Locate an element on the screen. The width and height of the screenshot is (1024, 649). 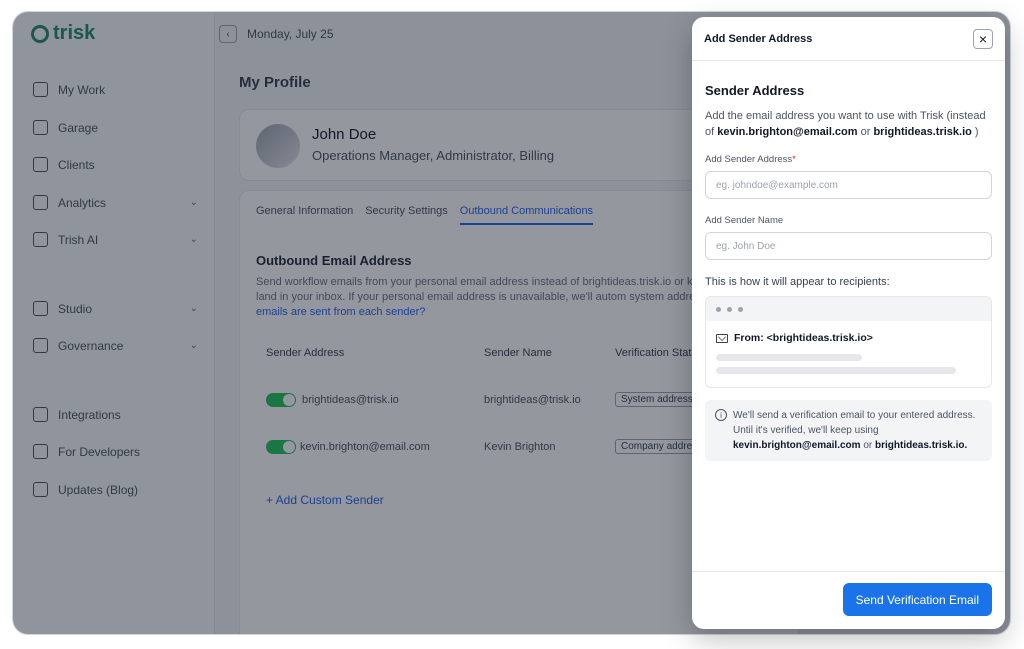
close-icon: × is located at coordinates (983, 38).